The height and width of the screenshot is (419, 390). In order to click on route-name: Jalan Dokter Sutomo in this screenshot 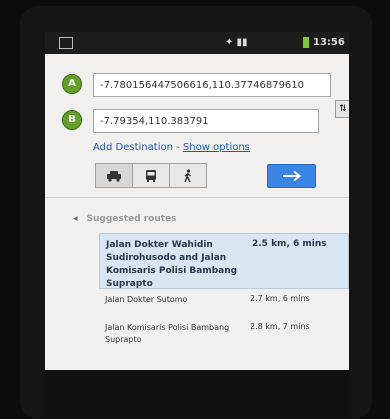, I will do `click(146, 299)`.